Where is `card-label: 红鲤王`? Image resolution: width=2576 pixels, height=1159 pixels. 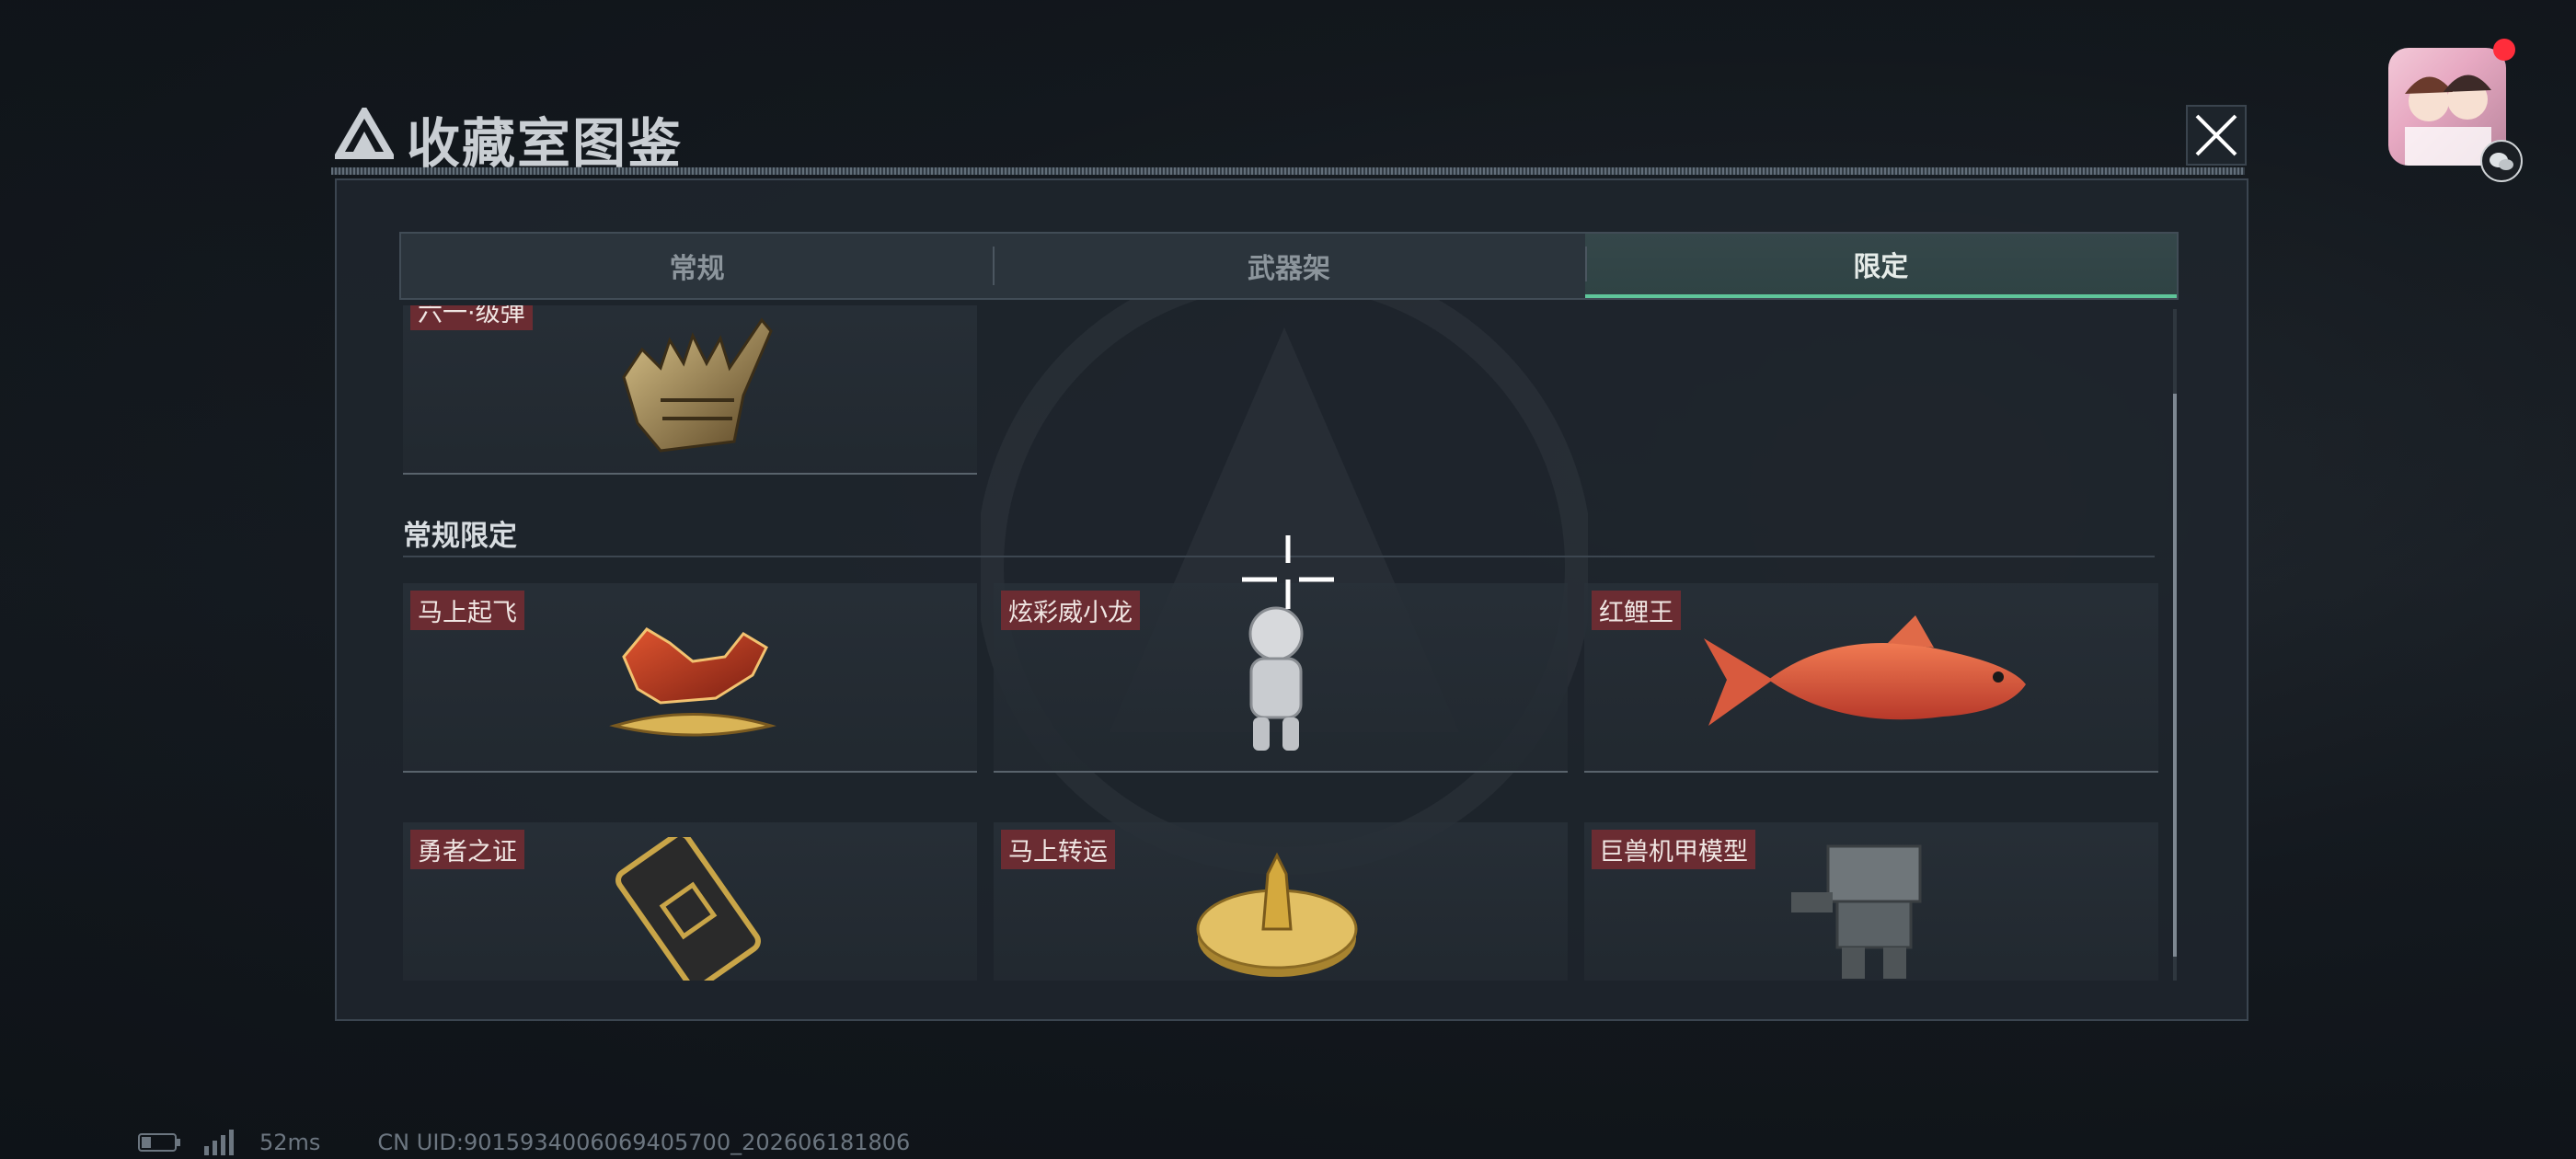 card-label: 红鲤王 is located at coordinates (1636, 610).